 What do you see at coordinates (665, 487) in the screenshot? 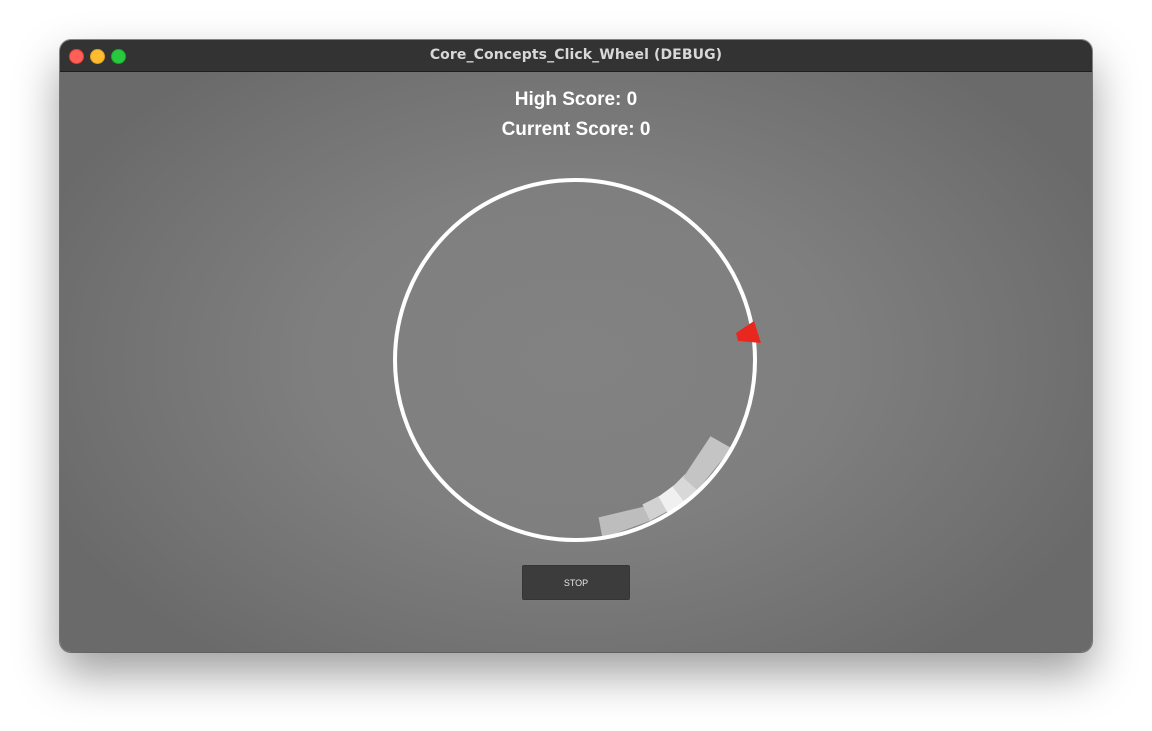
I see `target-zone` at bounding box center [665, 487].